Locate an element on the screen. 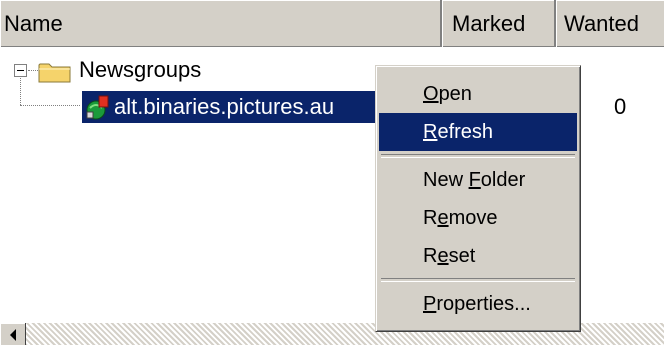 The image size is (664, 345). wanted-count: 0 is located at coordinates (620, 106).